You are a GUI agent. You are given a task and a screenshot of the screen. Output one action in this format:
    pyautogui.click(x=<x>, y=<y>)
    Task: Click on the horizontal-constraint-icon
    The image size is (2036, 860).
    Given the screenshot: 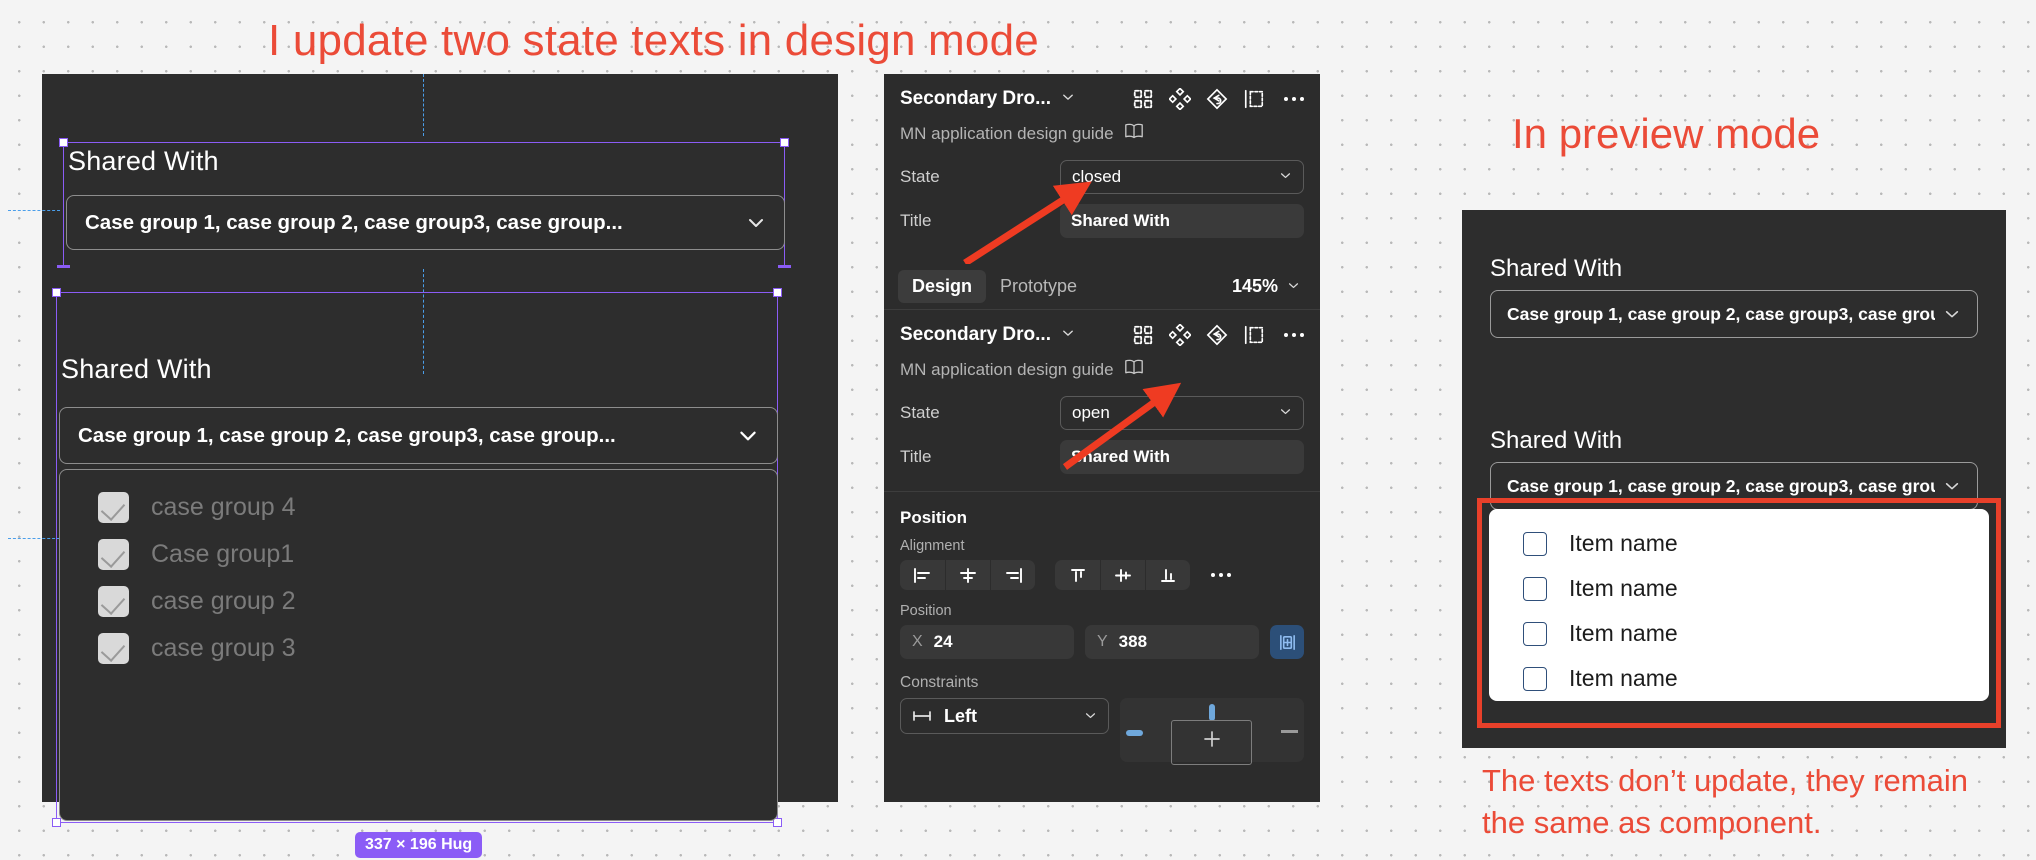 What is the action you would take?
    pyautogui.click(x=922, y=716)
    